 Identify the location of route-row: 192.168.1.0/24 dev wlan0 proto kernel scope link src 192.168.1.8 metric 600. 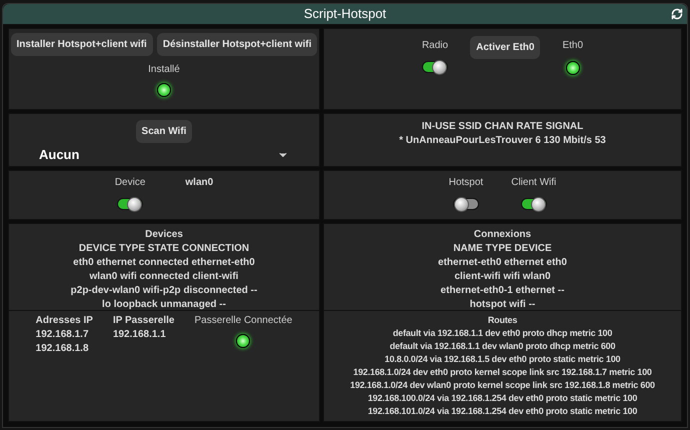
(502, 385).